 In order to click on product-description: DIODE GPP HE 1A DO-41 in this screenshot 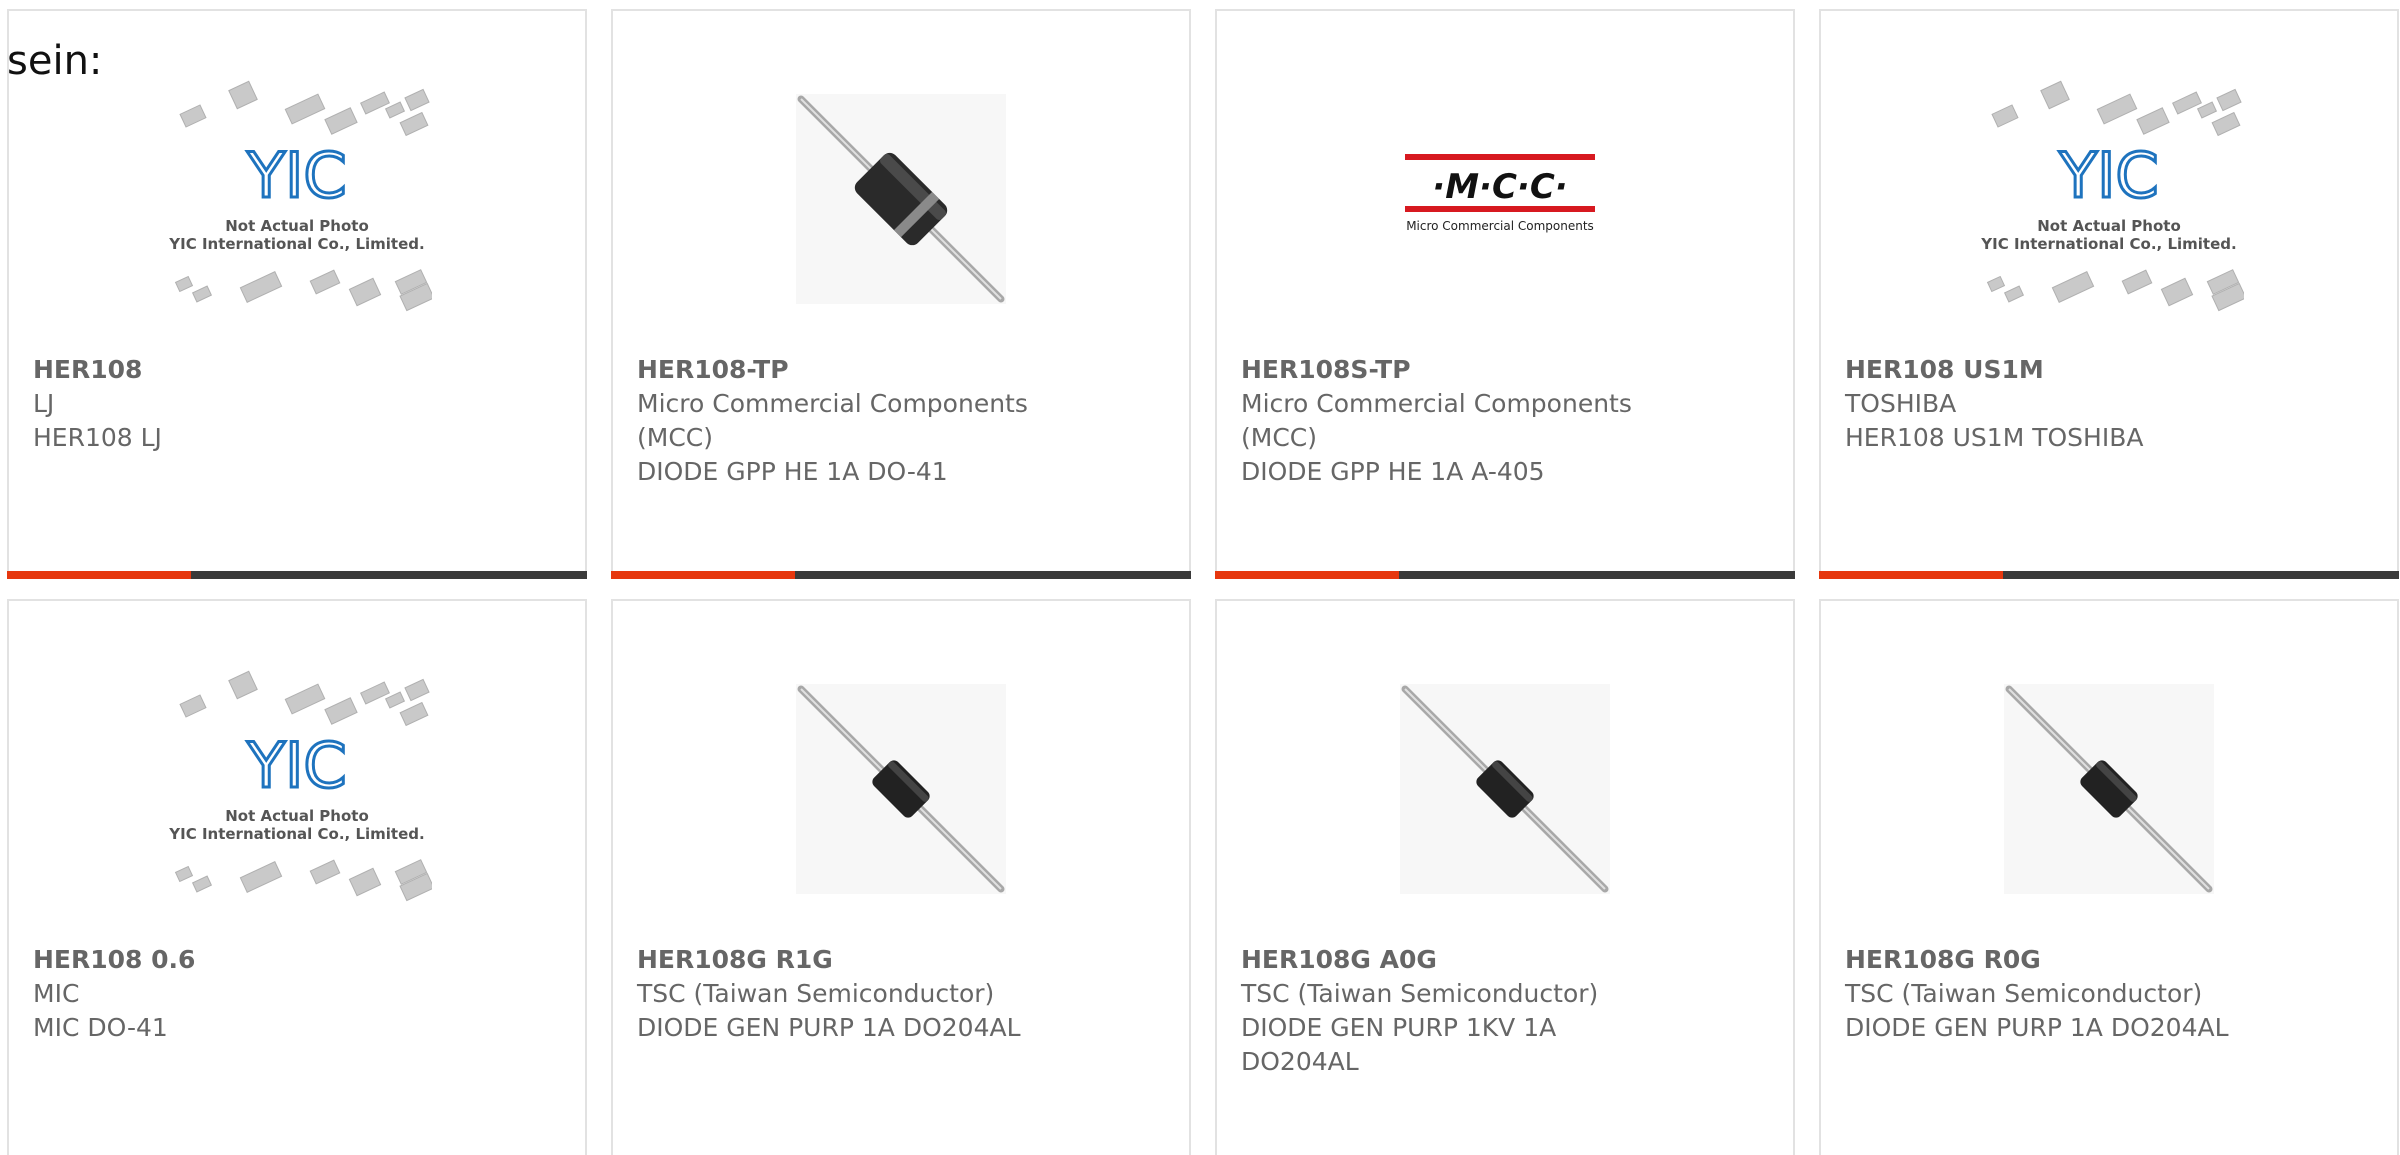, I will do `click(792, 471)`.